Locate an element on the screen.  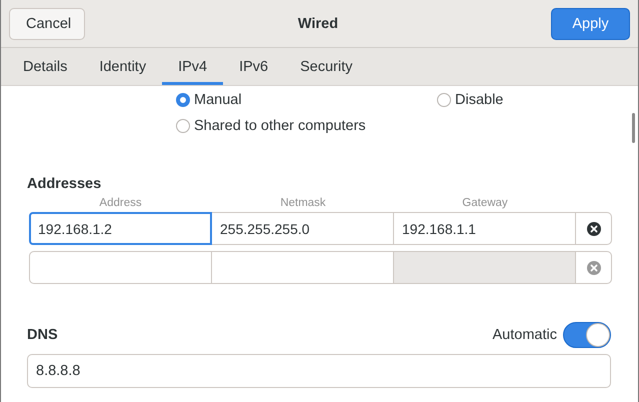
section-heading: DNS is located at coordinates (42, 335).